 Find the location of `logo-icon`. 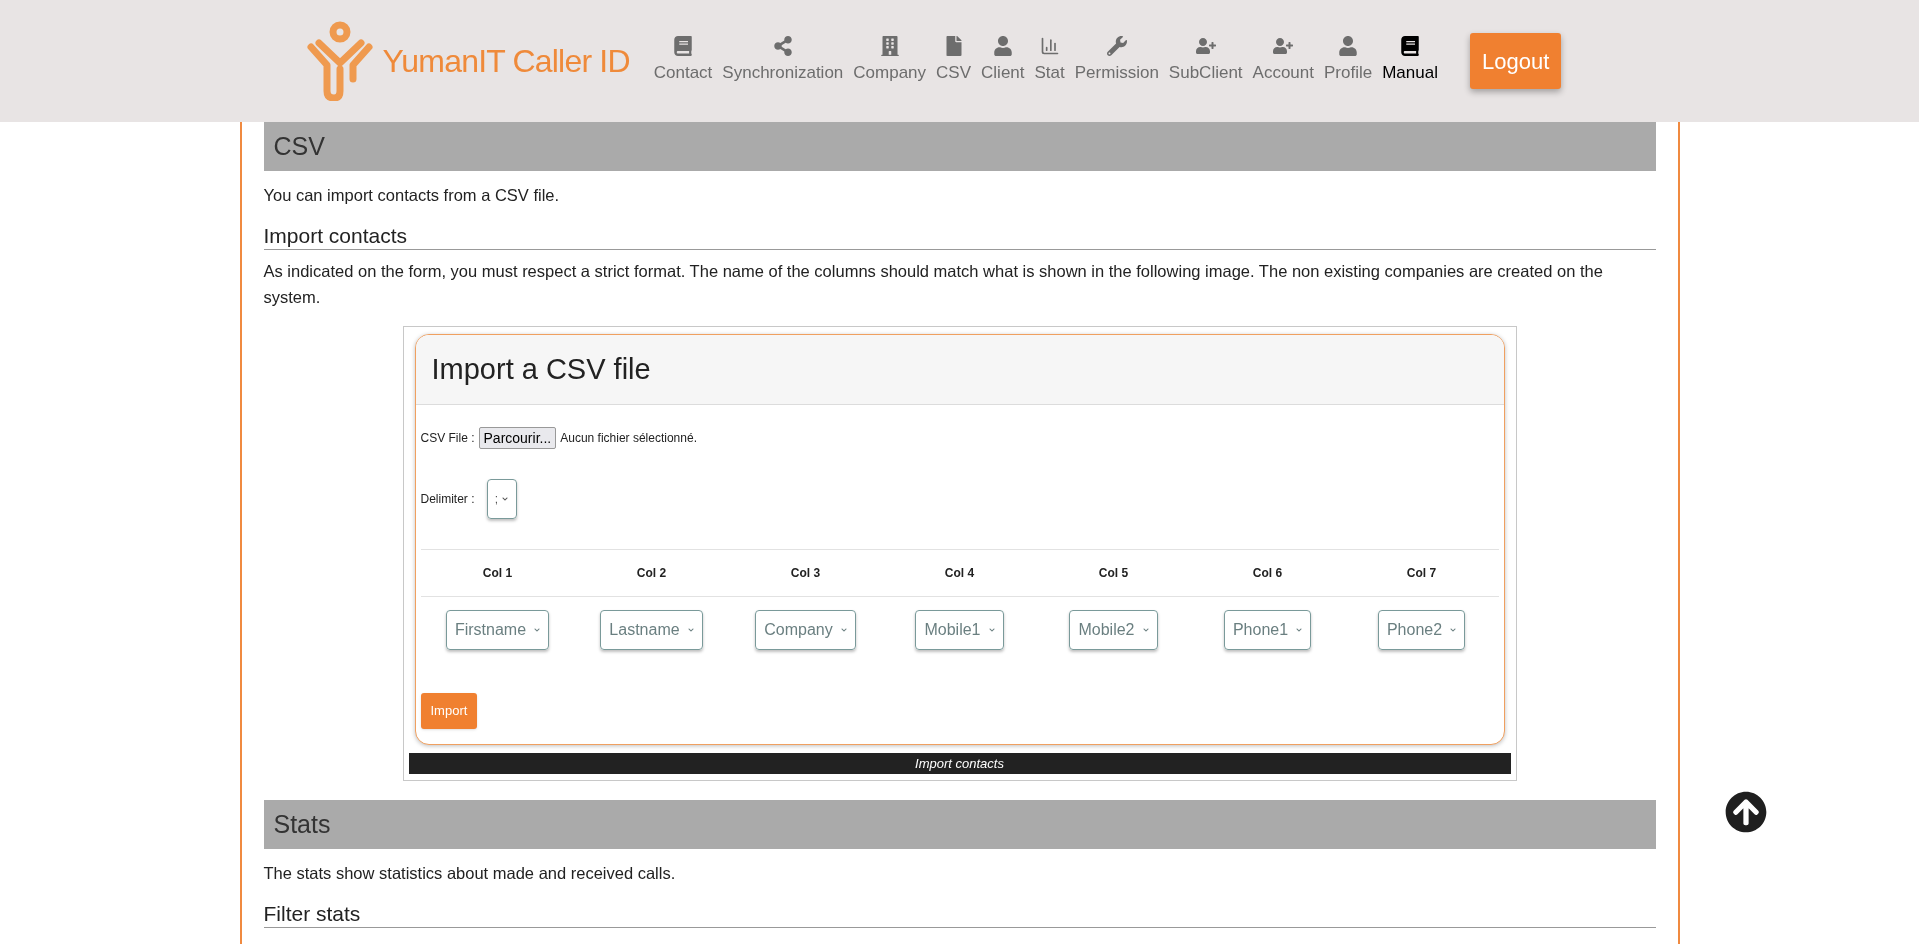

logo-icon is located at coordinates (339, 61).